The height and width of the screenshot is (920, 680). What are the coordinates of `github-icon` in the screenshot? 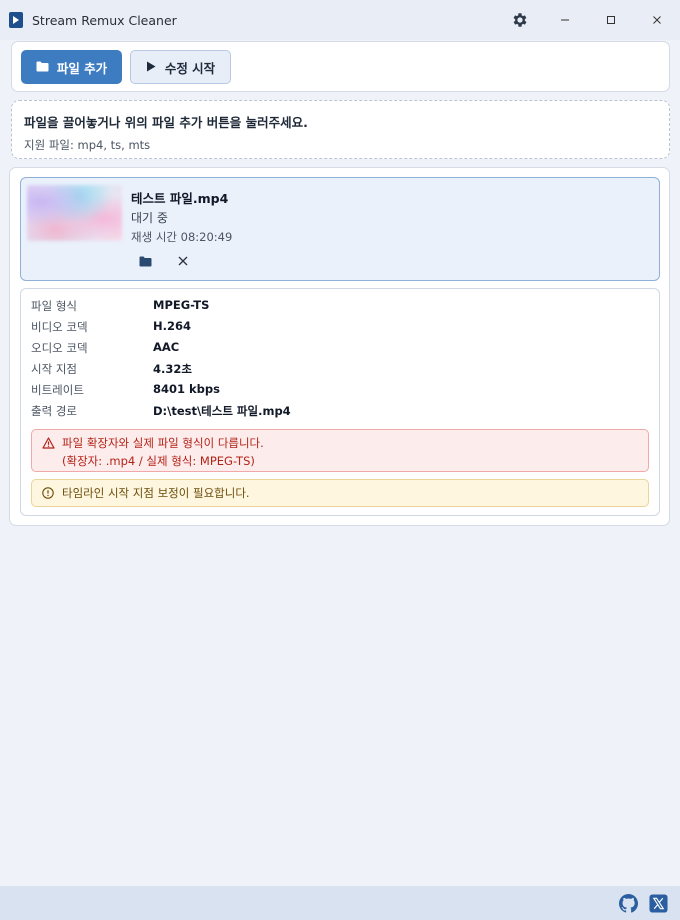 It's located at (628, 903).